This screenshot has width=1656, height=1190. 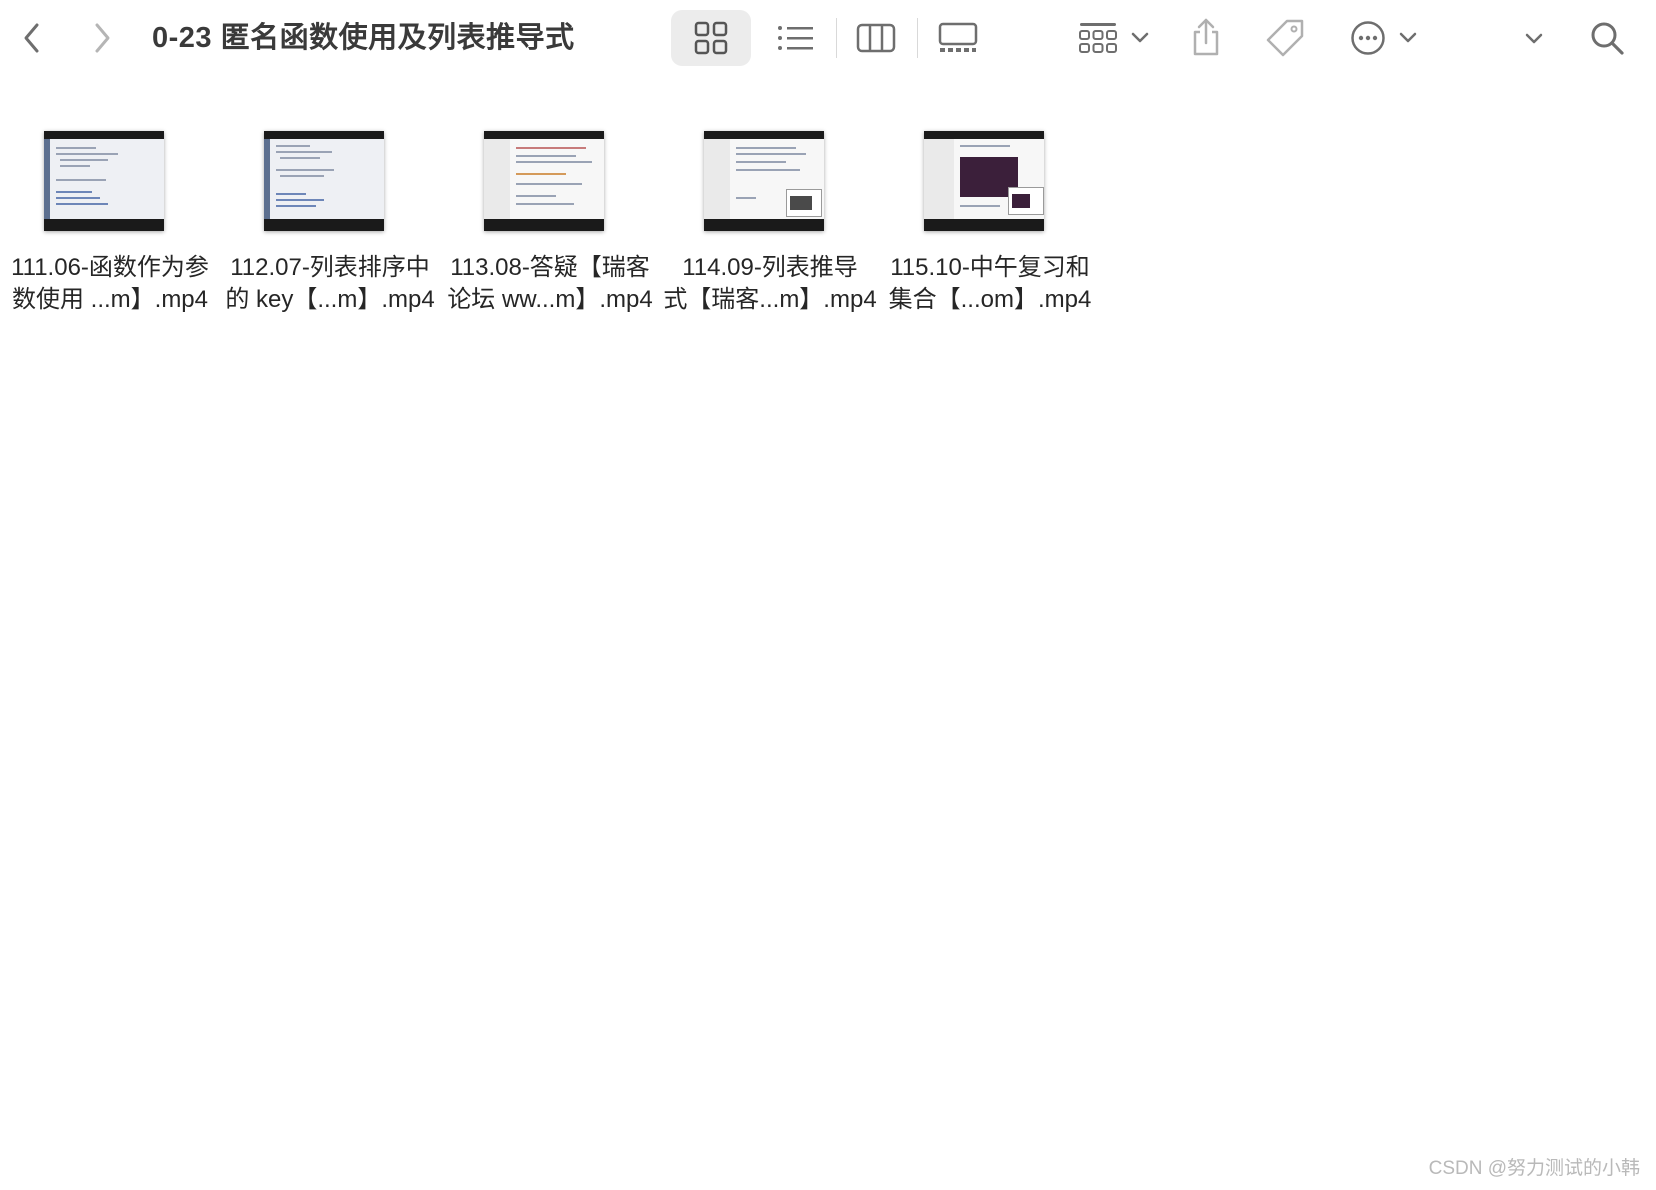 I want to click on list-view-button, so click(x=795, y=38).